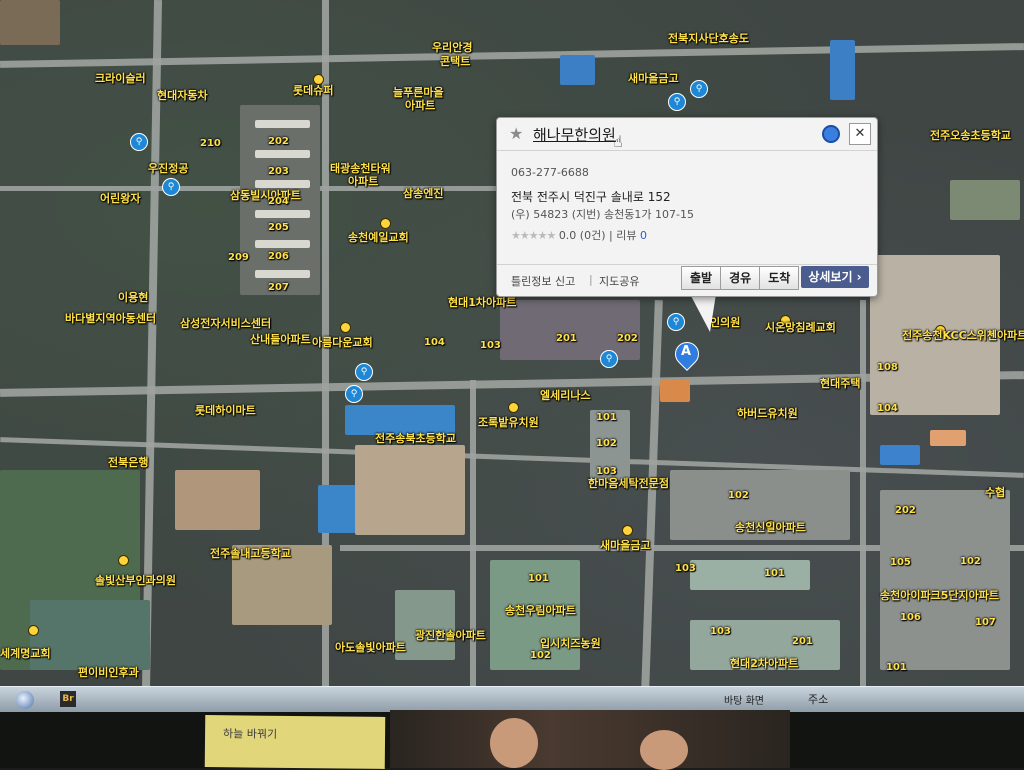 This screenshot has width=1024, height=770. Describe the element at coordinates (110, 319) in the screenshot. I see `map-label: 바다별지역아동센터` at that location.